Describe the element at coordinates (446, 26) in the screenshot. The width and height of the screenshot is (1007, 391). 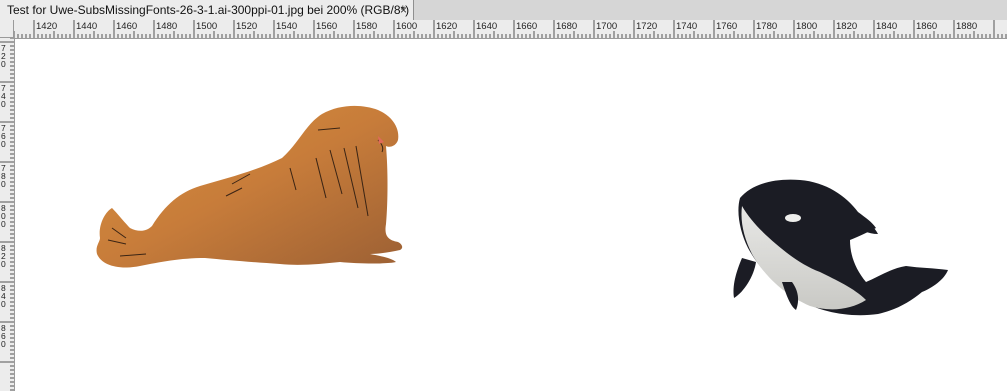
I see `ruler-label: 1620` at that location.